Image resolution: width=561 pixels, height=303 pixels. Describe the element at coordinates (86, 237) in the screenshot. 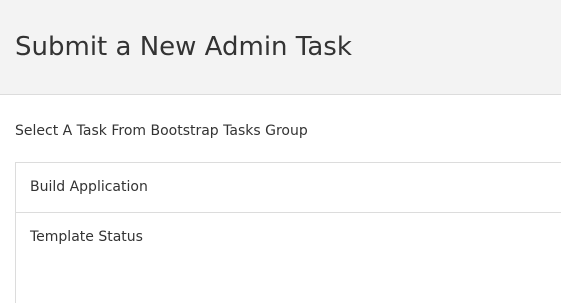

I see `task-item-label: Template Status` at that location.